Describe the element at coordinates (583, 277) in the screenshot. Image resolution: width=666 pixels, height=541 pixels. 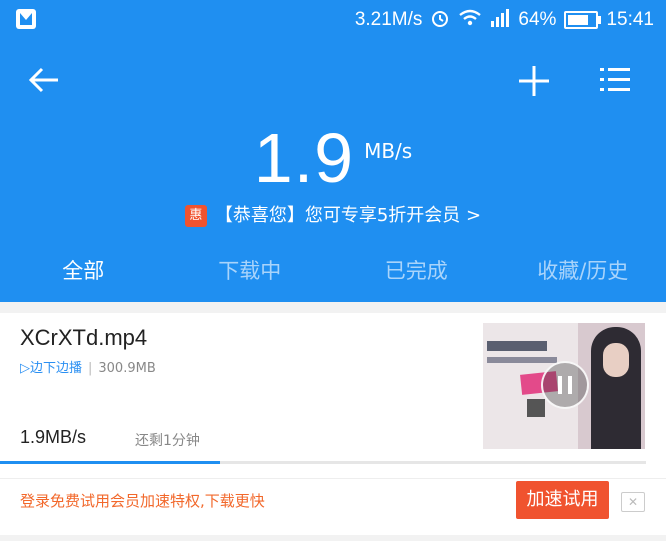
I see `tab-favorites-history: 收藏/历史` at that location.